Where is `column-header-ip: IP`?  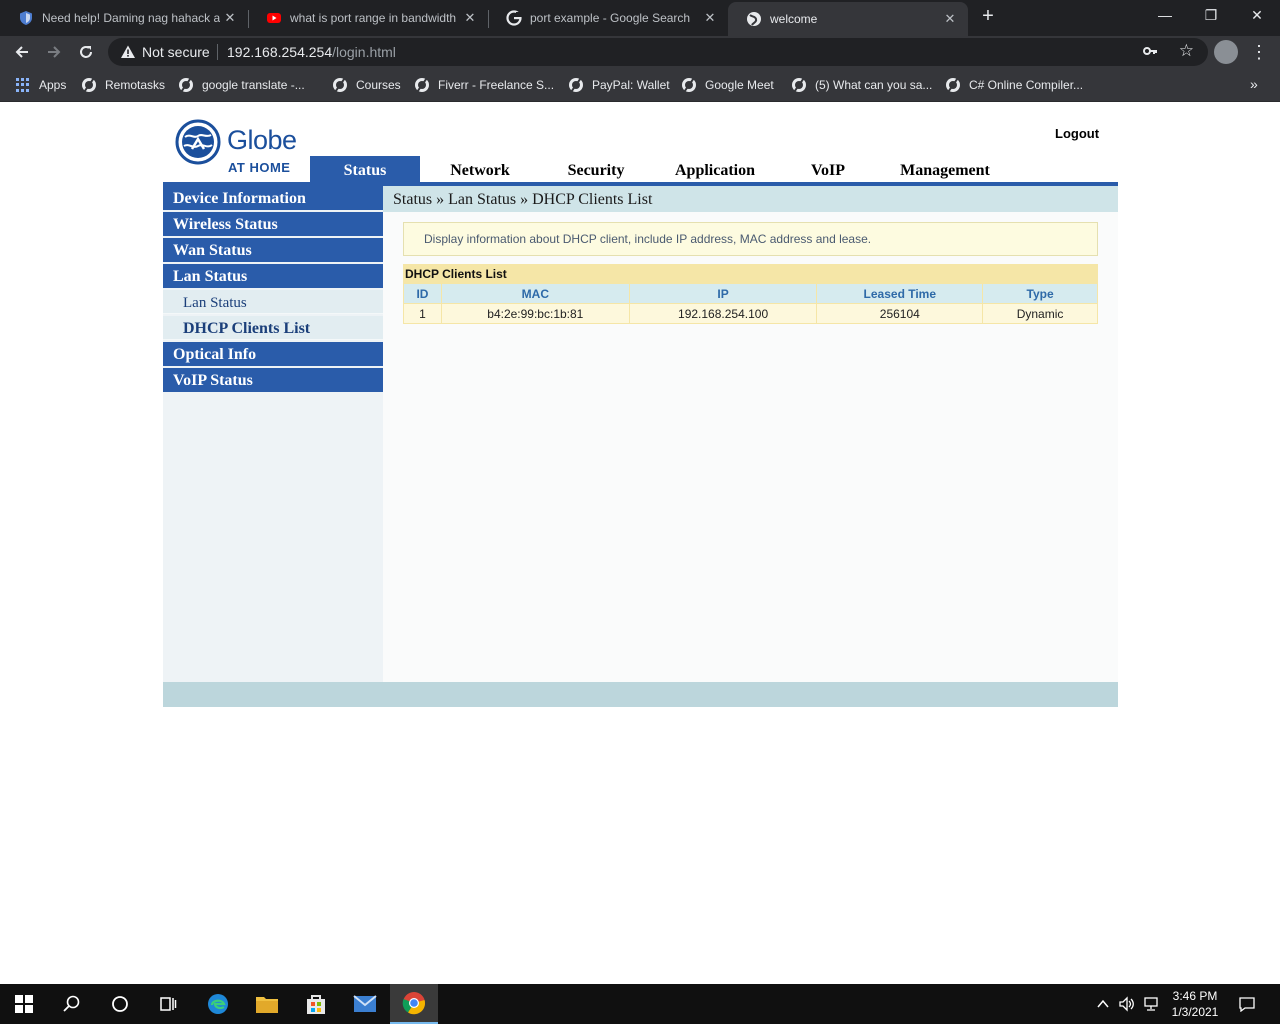 column-header-ip: IP is located at coordinates (723, 293).